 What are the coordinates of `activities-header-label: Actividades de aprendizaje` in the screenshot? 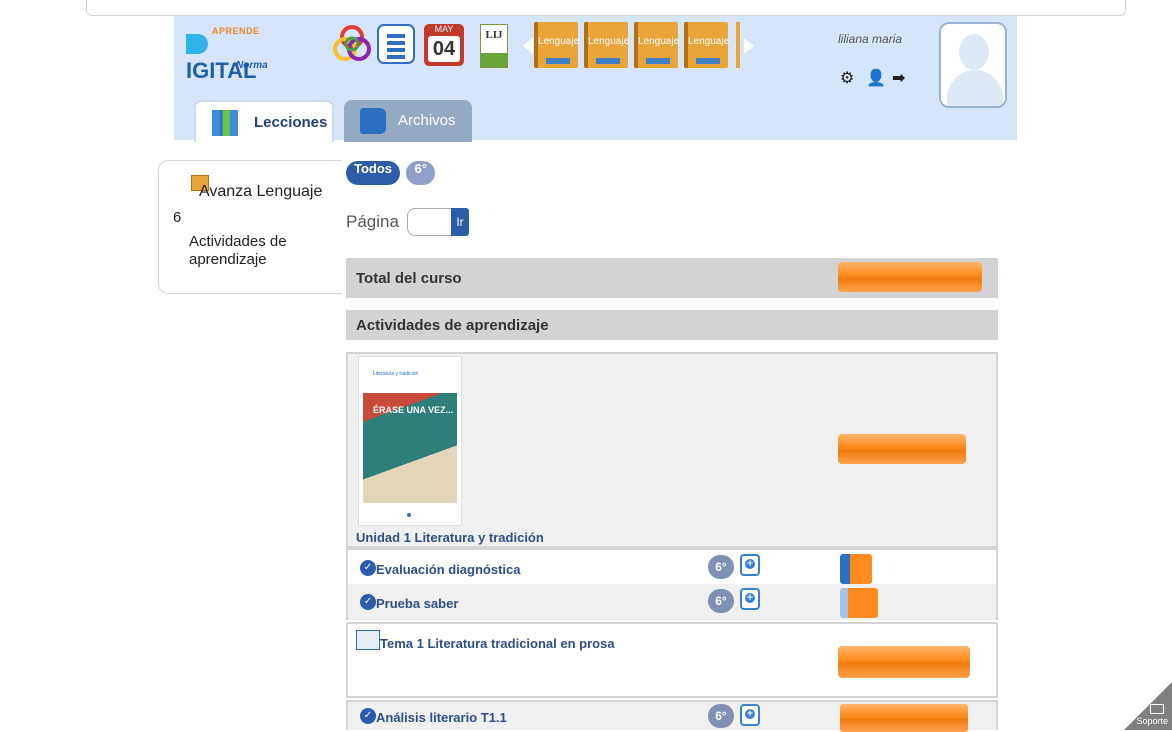 It's located at (452, 325).